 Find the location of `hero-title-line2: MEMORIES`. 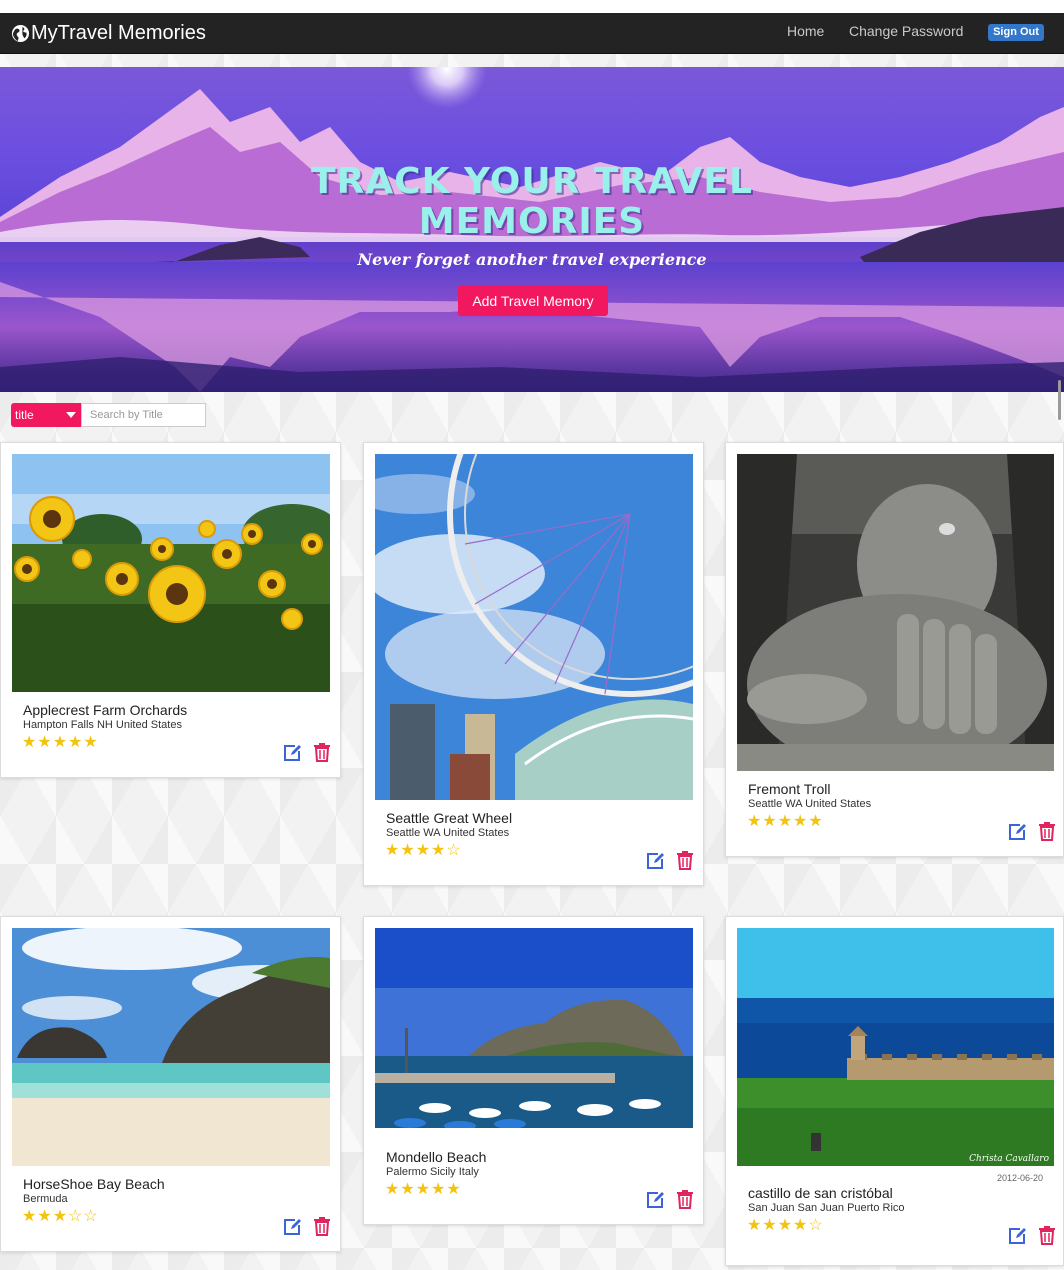

hero-title-line2: MEMORIES is located at coordinates (532, 221).